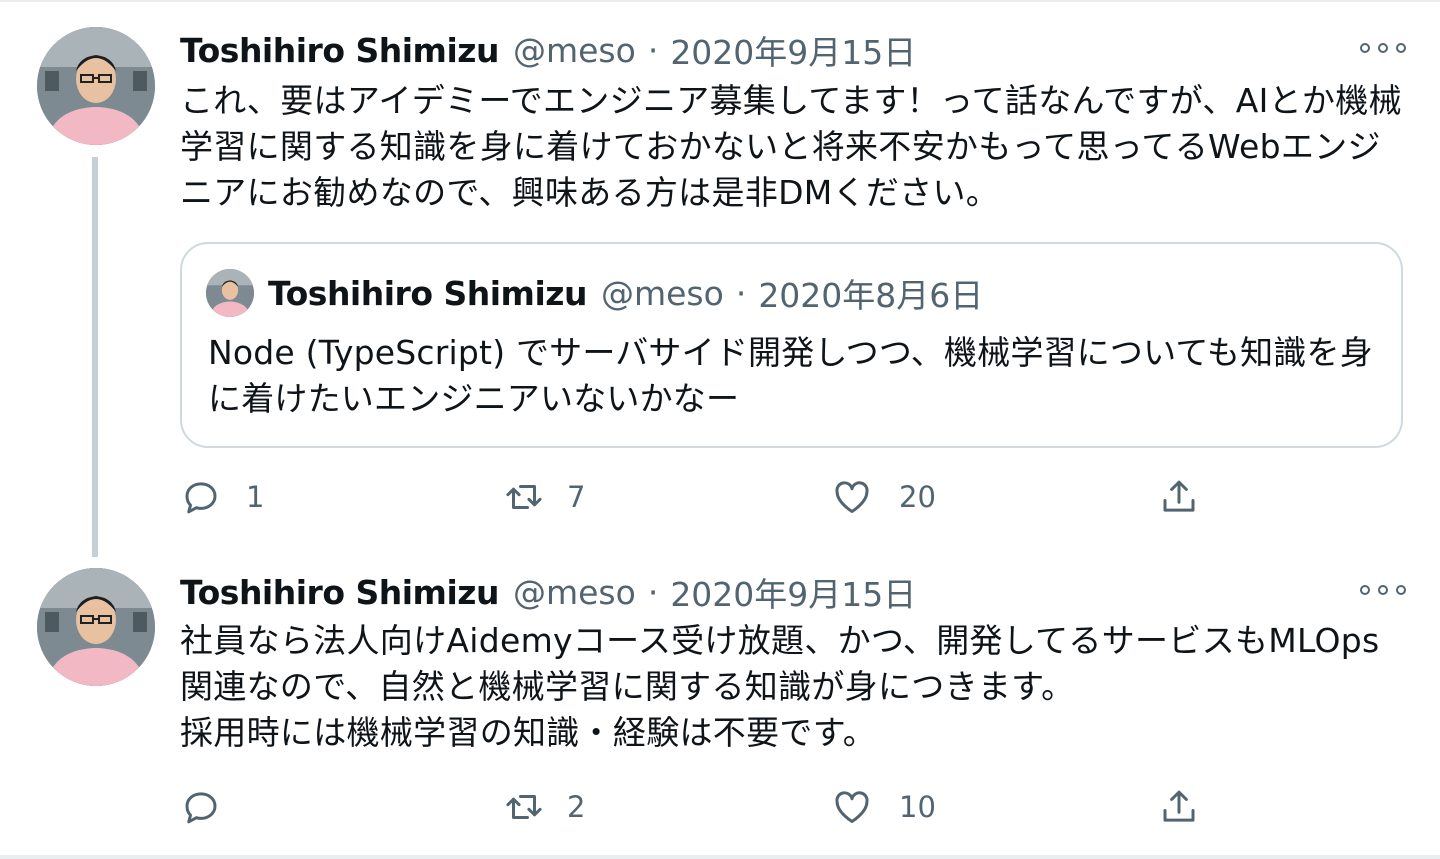 This screenshot has width=1440, height=859. I want to click on reply-button, so click(213, 807).